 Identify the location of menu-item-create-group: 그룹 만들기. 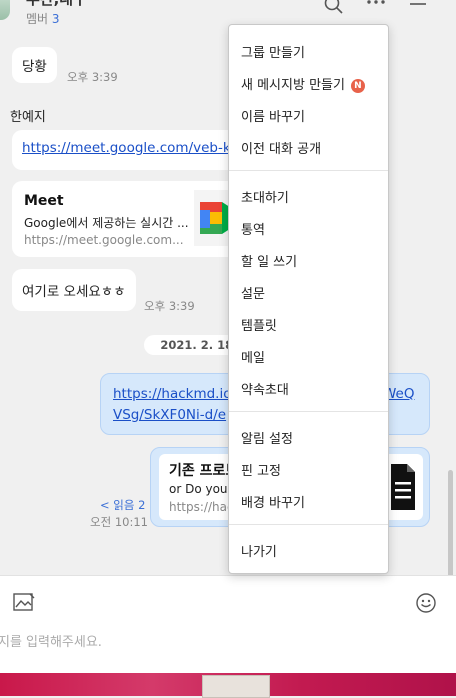
(308, 50).